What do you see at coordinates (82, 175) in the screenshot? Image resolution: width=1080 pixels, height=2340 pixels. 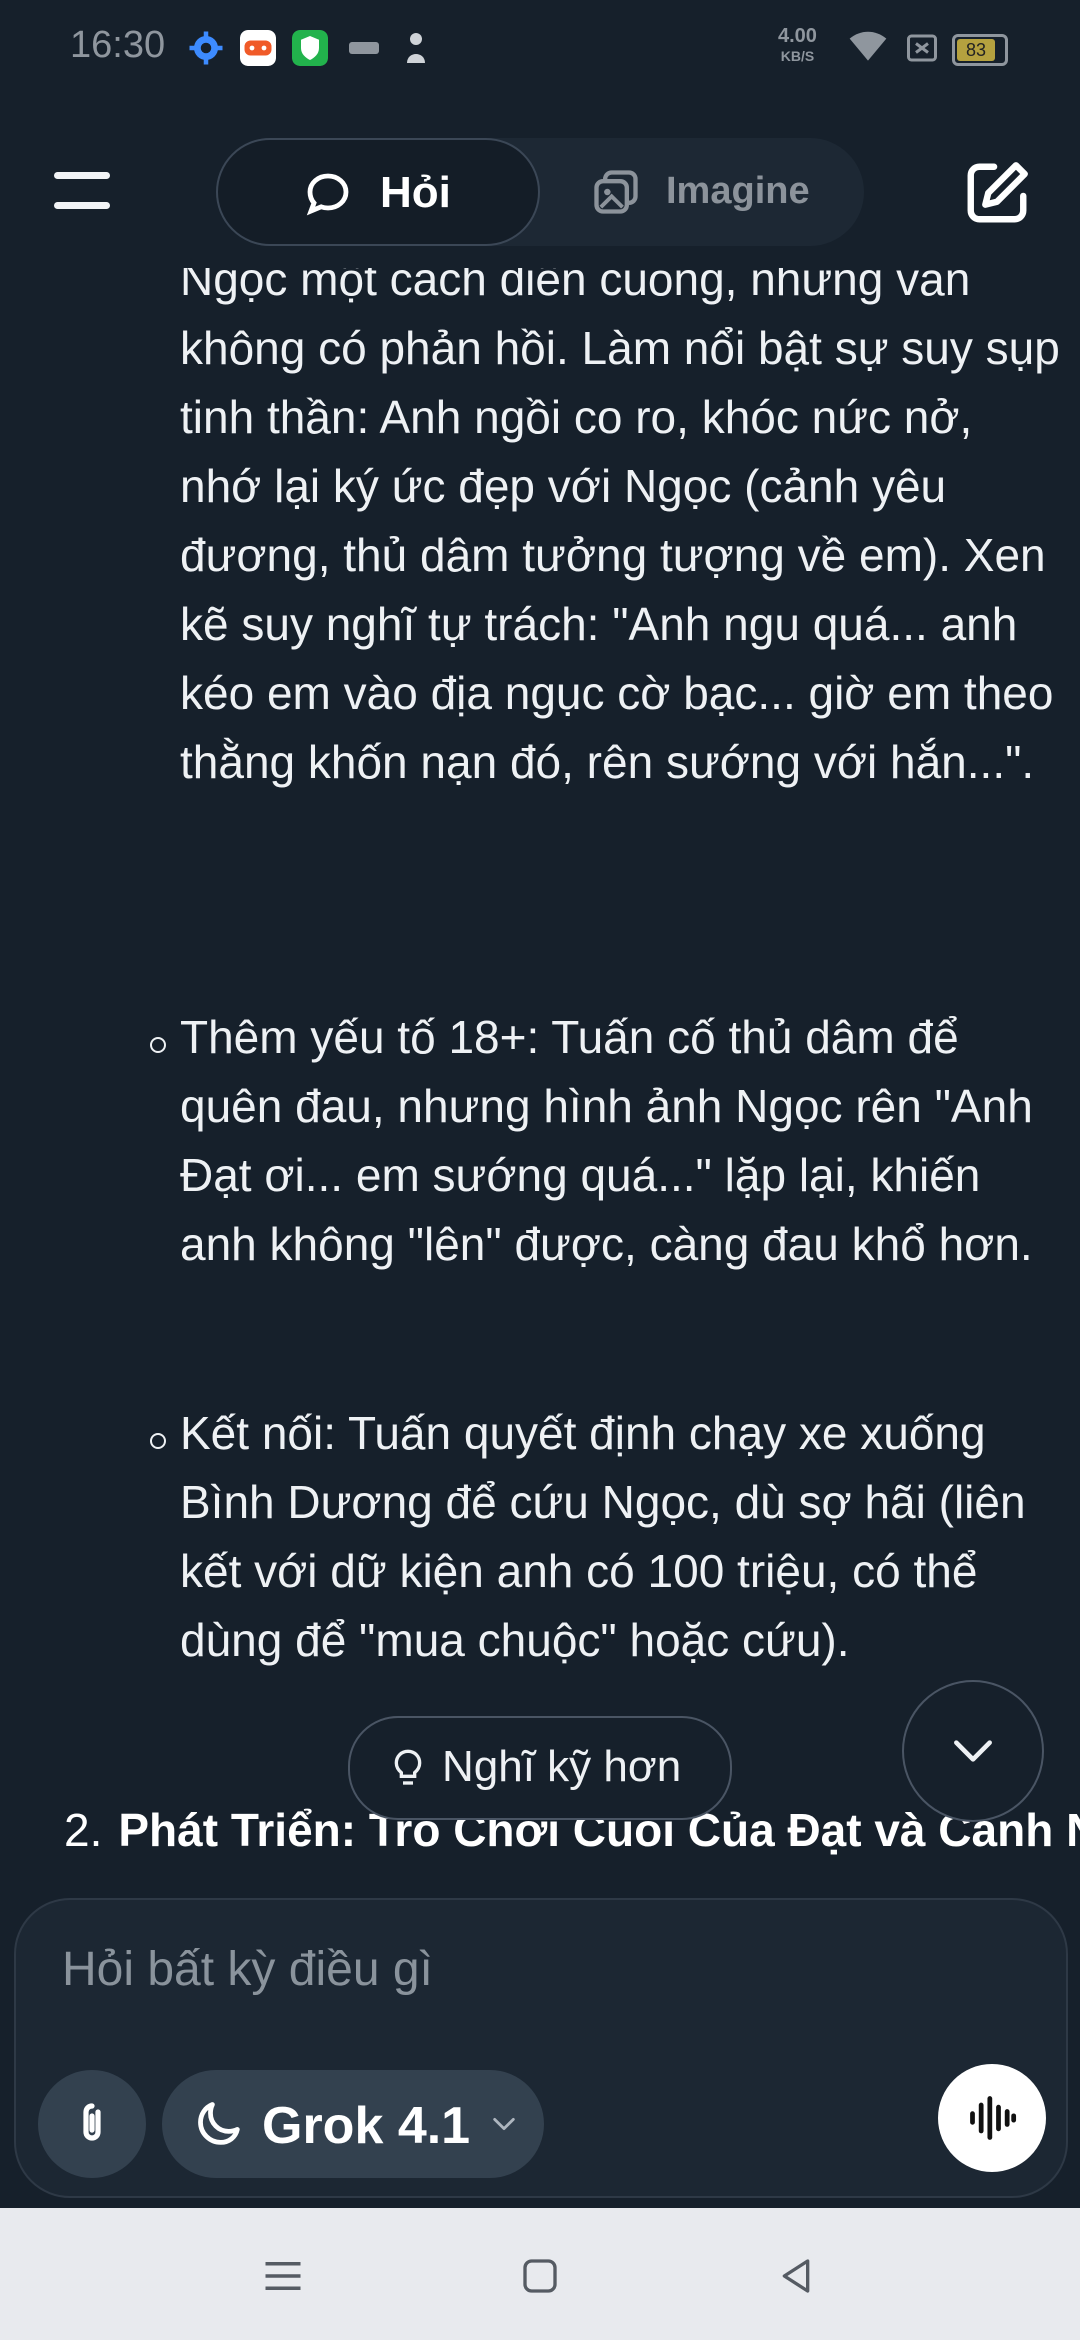 I see `menu-icon` at bounding box center [82, 175].